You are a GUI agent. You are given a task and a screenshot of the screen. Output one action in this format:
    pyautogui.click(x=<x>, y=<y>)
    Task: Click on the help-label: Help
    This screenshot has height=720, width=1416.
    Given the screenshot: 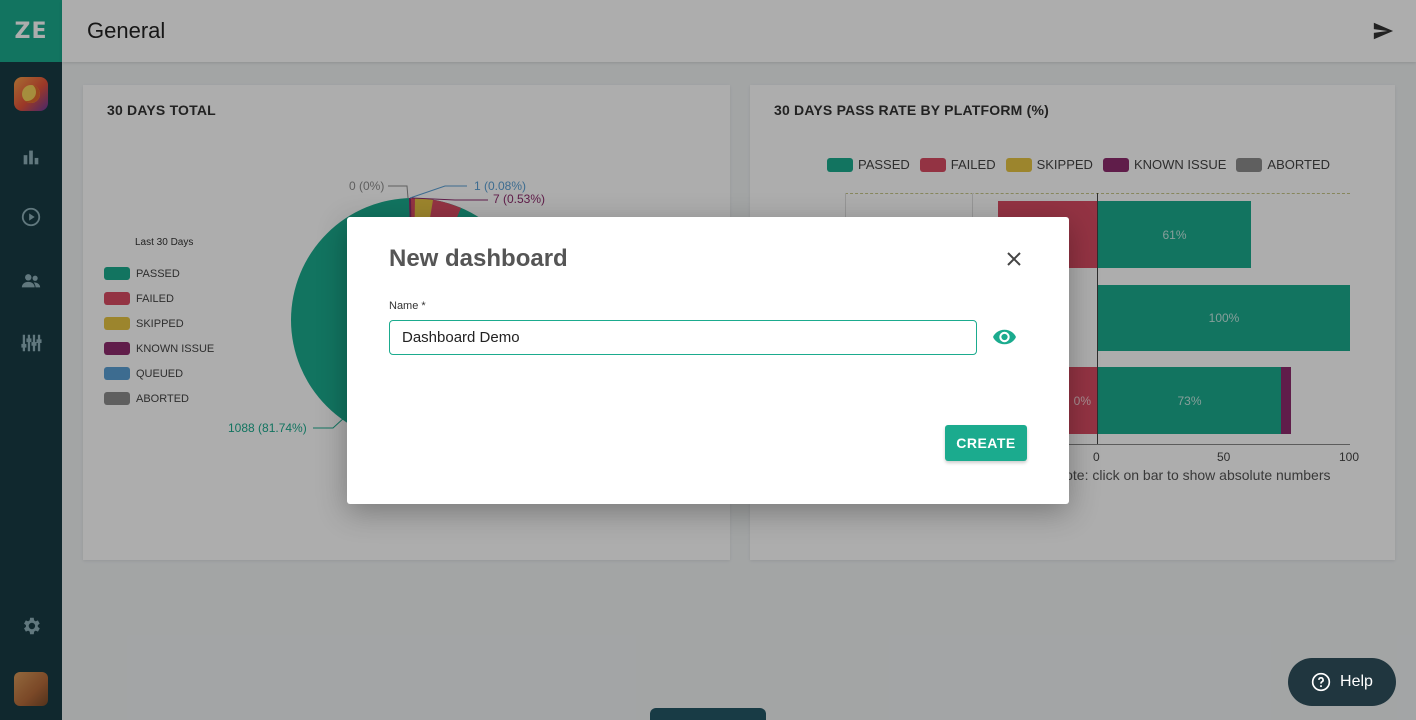 What is the action you would take?
    pyautogui.click(x=1356, y=681)
    